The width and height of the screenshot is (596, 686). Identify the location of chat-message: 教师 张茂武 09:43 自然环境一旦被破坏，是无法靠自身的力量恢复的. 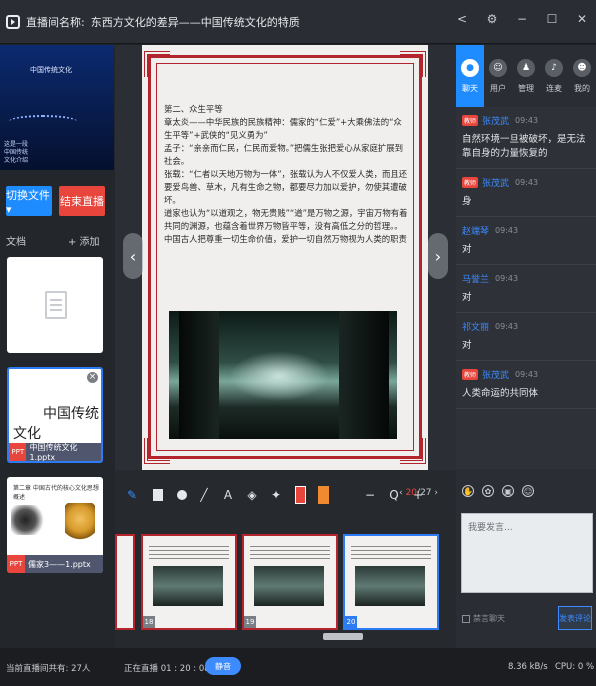
(526, 138).